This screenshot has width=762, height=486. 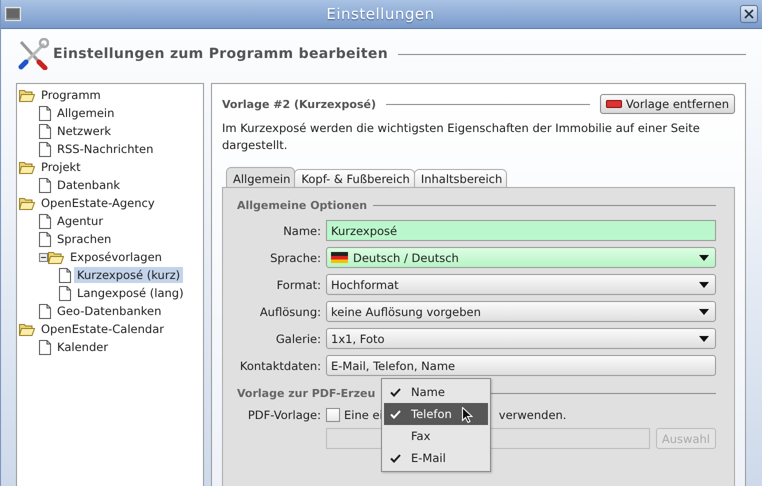 What do you see at coordinates (521, 338) in the screenshot?
I see `dropdown: 1x1, Foto` at bounding box center [521, 338].